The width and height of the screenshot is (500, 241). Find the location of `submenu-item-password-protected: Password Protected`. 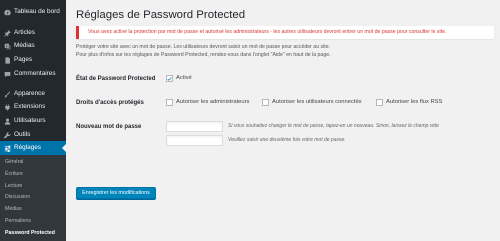

submenu-item-password-protected: Password Protected is located at coordinates (30, 233).